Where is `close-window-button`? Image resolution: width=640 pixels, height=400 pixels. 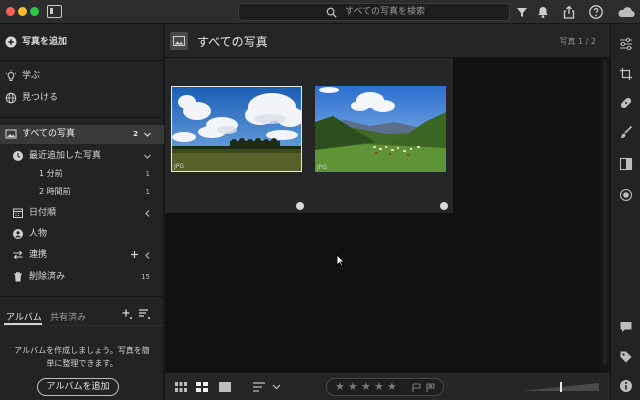 close-window-button is located at coordinates (10, 11).